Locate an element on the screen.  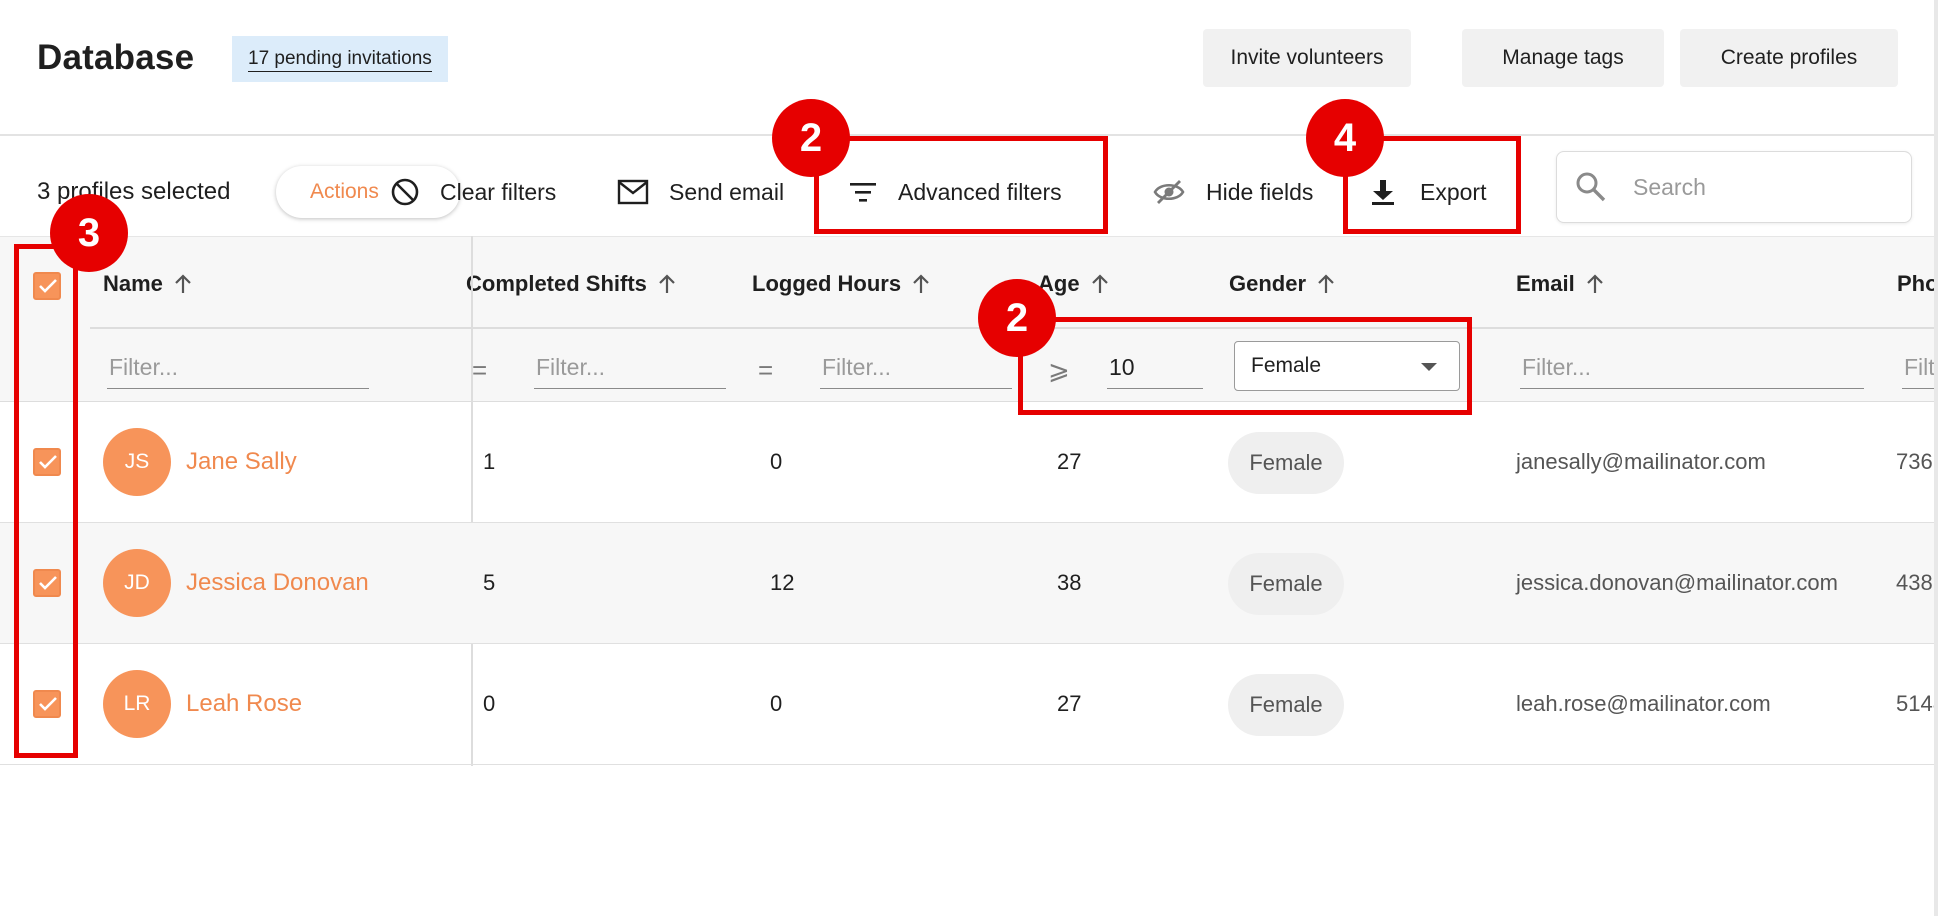
column-header-completed-shifts: Completed Shifts is located at coordinates (571, 284).